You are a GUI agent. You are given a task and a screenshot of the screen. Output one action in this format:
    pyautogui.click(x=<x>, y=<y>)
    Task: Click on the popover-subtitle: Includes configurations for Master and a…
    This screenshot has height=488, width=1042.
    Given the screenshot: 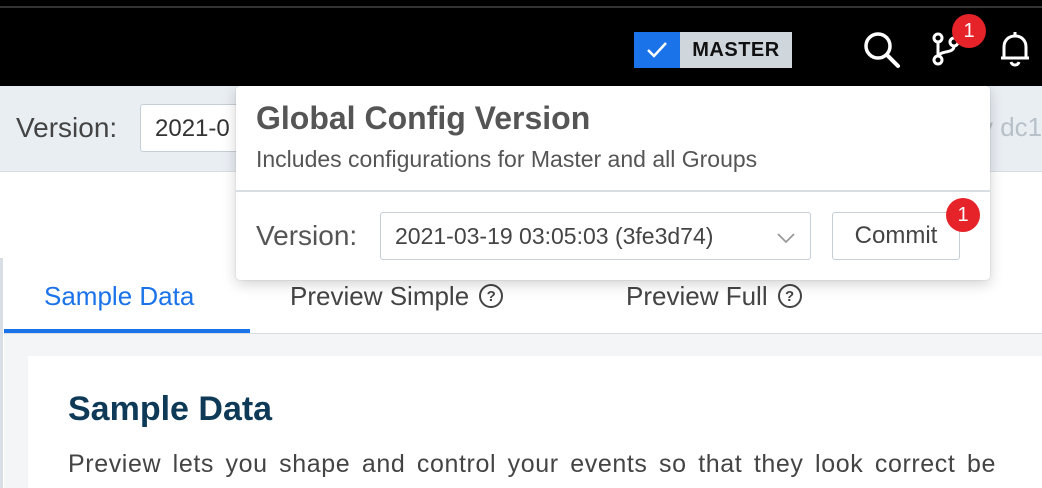 What is the action you would take?
    pyautogui.click(x=507, y=159)
    